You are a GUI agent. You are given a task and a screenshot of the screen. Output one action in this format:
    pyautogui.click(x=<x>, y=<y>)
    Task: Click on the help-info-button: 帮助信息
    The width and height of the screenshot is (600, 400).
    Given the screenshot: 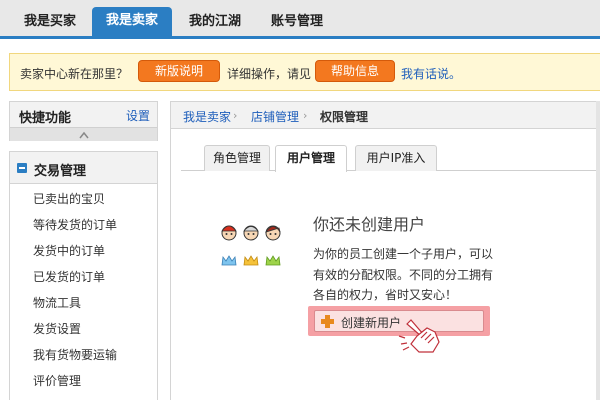 What is the action you would take?
    pyautogui.click(x=355, y=71)
    